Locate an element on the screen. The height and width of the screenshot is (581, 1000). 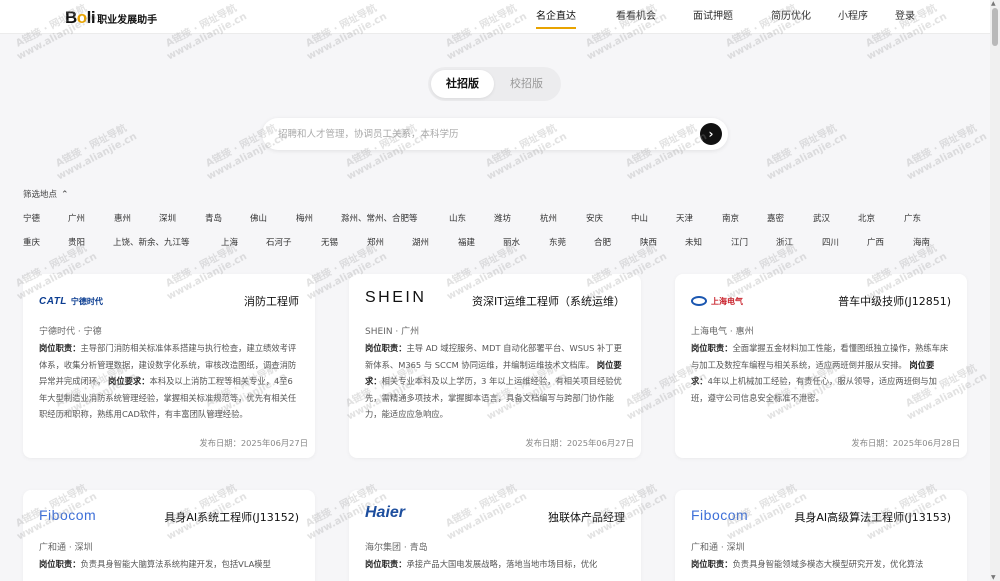
publish-date: 发布日期：2025年06月28日 is located at coordinates (905, 443).